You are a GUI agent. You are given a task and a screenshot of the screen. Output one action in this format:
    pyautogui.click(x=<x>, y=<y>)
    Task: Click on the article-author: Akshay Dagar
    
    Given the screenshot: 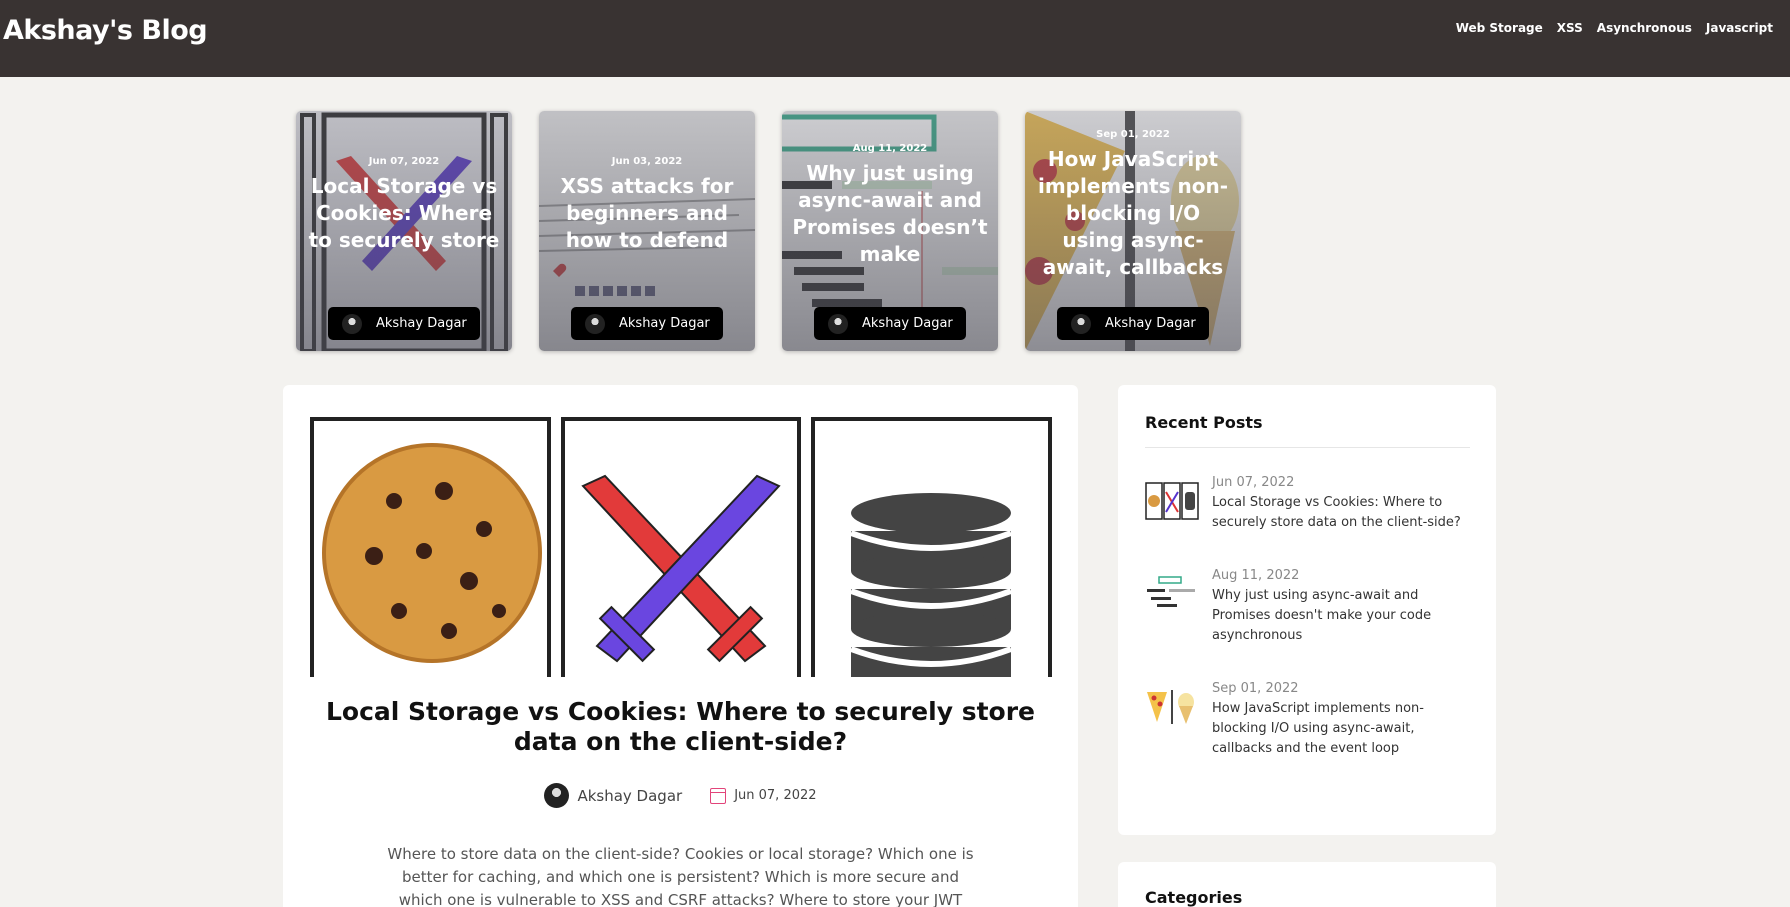 What is the action you would take?
    pyautogui.click(x=613, y=795)
    